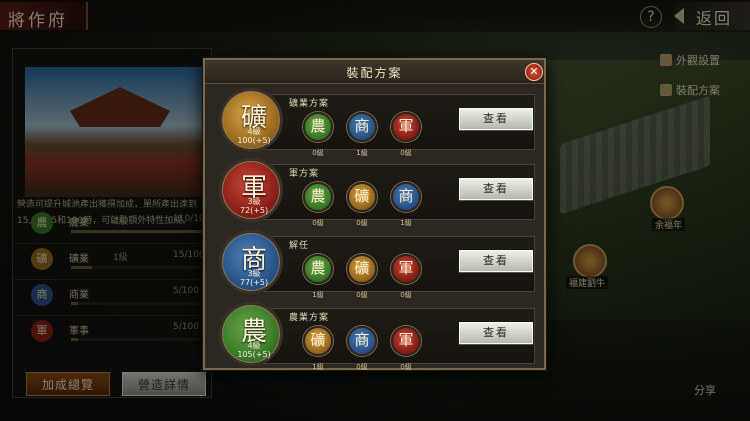 This screenshot has height=421, width=750. I want to click on main-industry-stats: 3級 77(+5), so click(254, 278).